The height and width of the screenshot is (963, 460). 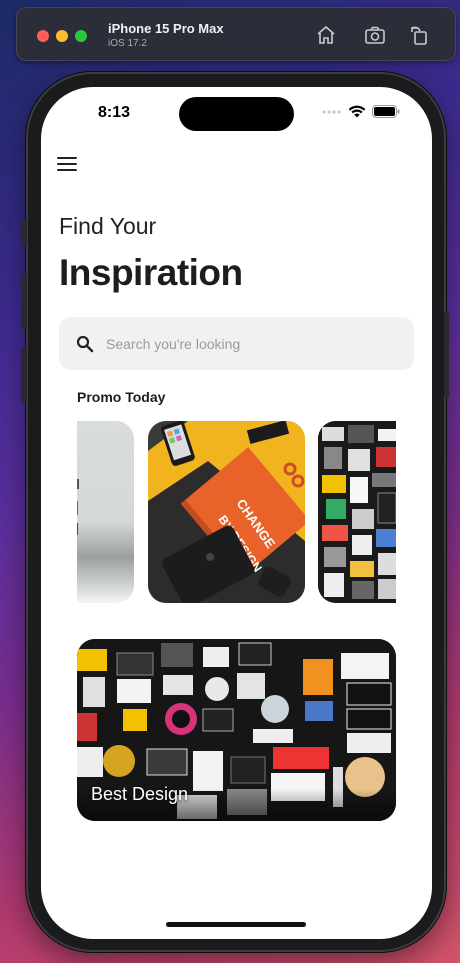 I want to click on wifi-icon, so click(x=357, y=111).